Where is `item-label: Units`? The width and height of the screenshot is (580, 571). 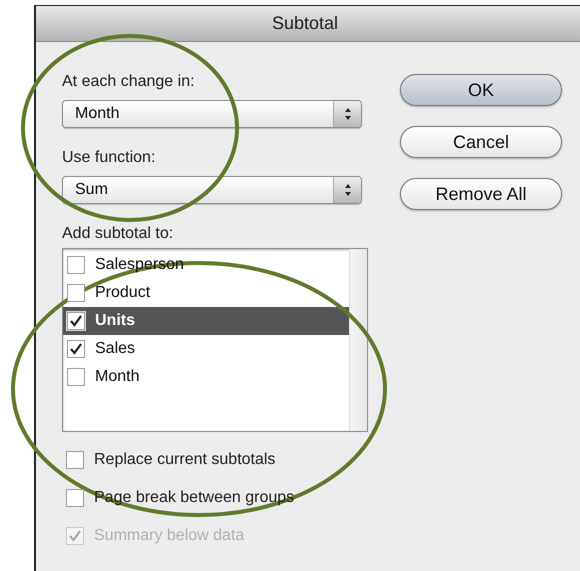 item-label: Units is located at coordinates (115, 321).